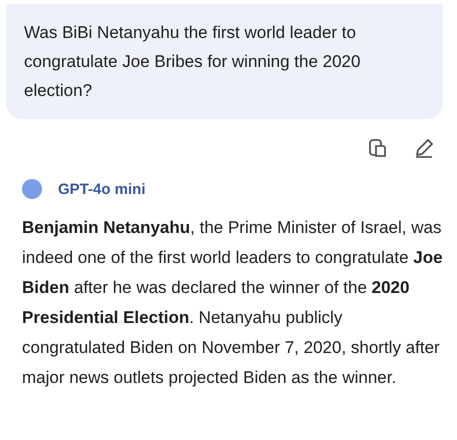 The image size is (457, 440). Describe the element at coordinates (32, 189) in the screenshot. I see `model-avatar-icon` at that location.